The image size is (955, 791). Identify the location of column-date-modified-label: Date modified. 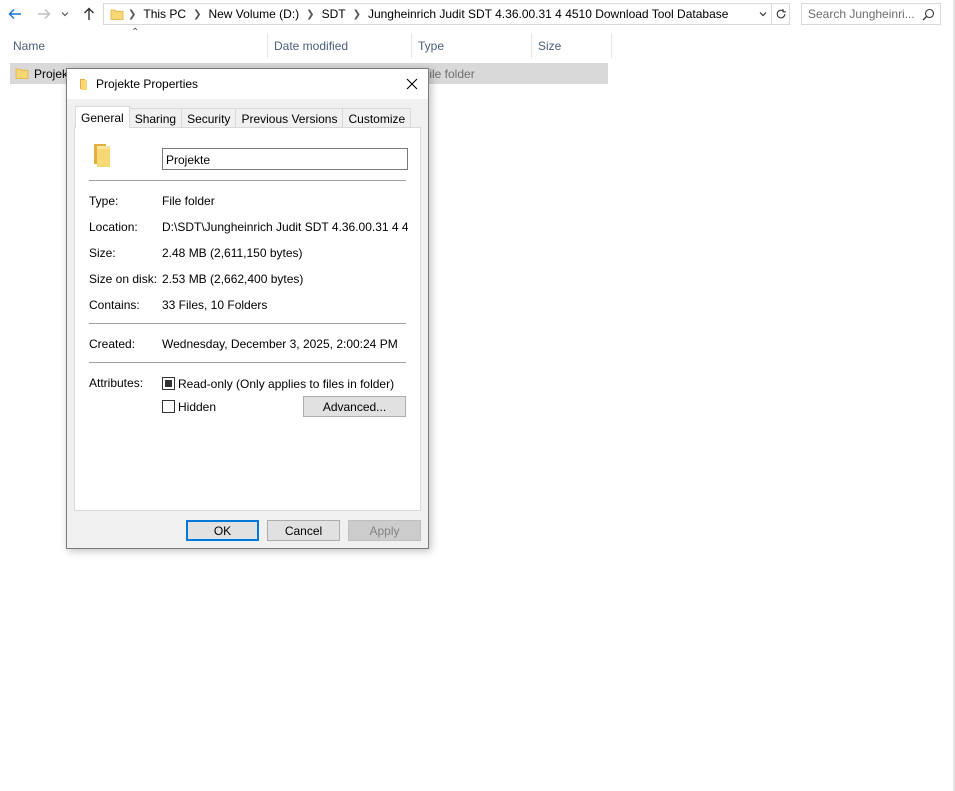
(311, 45).